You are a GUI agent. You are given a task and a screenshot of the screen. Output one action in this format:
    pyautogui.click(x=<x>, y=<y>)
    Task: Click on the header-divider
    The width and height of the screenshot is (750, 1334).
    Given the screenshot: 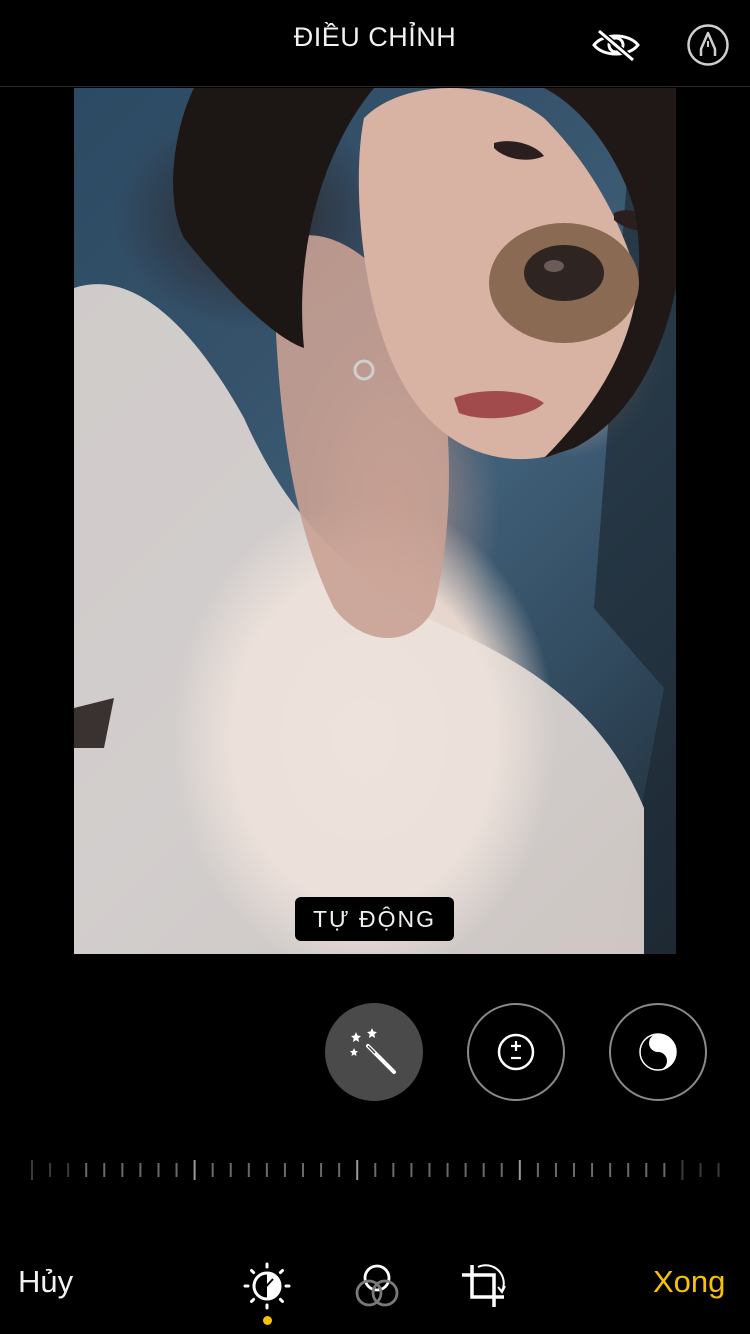 What is the action you would take?
    pyautogui.click(x=375, y=86)
    